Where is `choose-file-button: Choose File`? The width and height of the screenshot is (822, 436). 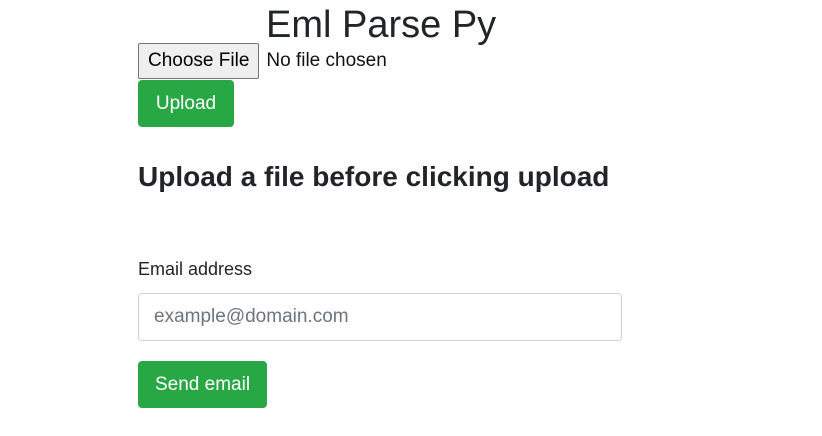 choose-file-button: Choose File is located at coordinates (199, 61).